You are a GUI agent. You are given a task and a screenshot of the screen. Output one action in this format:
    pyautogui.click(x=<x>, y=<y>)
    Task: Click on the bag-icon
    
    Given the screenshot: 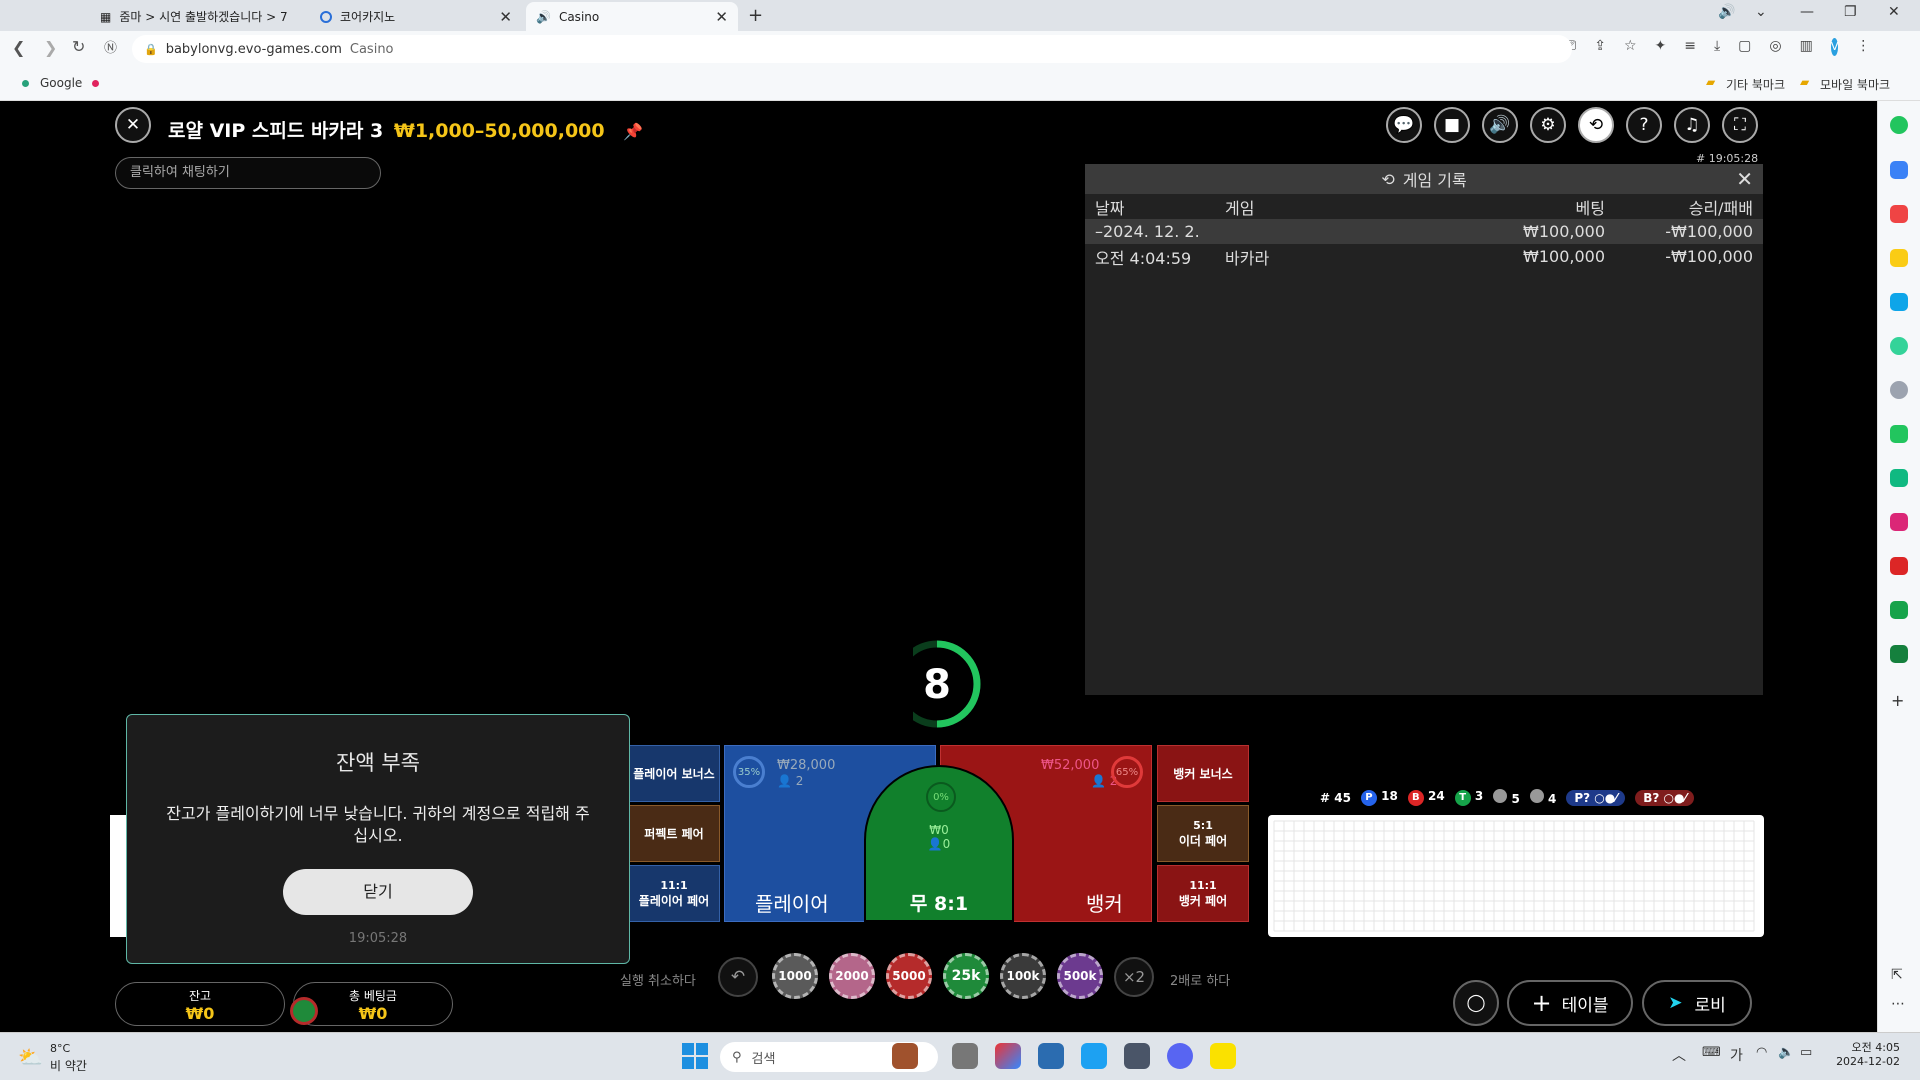 What is the action you would take?
    pyautogui.click(x=1899, y=654)
    